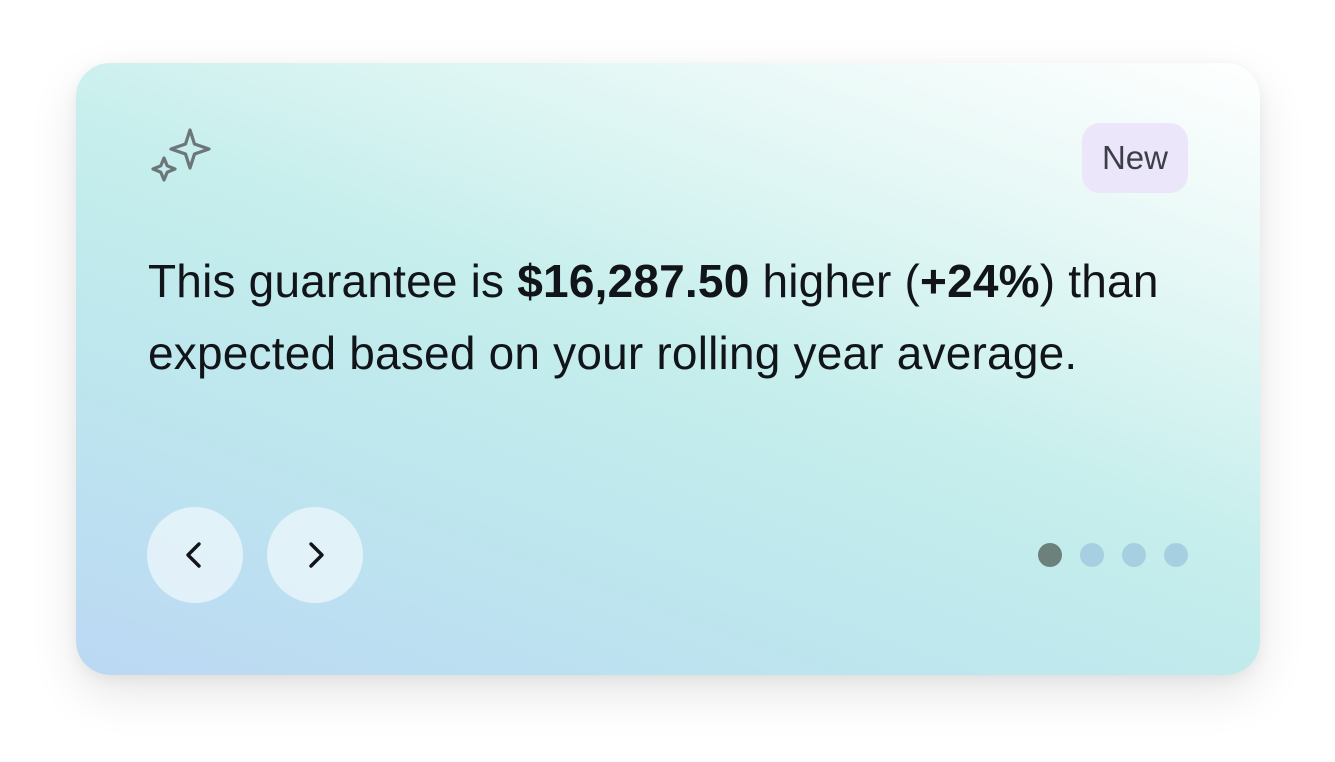  Describe the element at coordinates (1134, 158) in the screenshot. I see `new-badge: New` at that location.